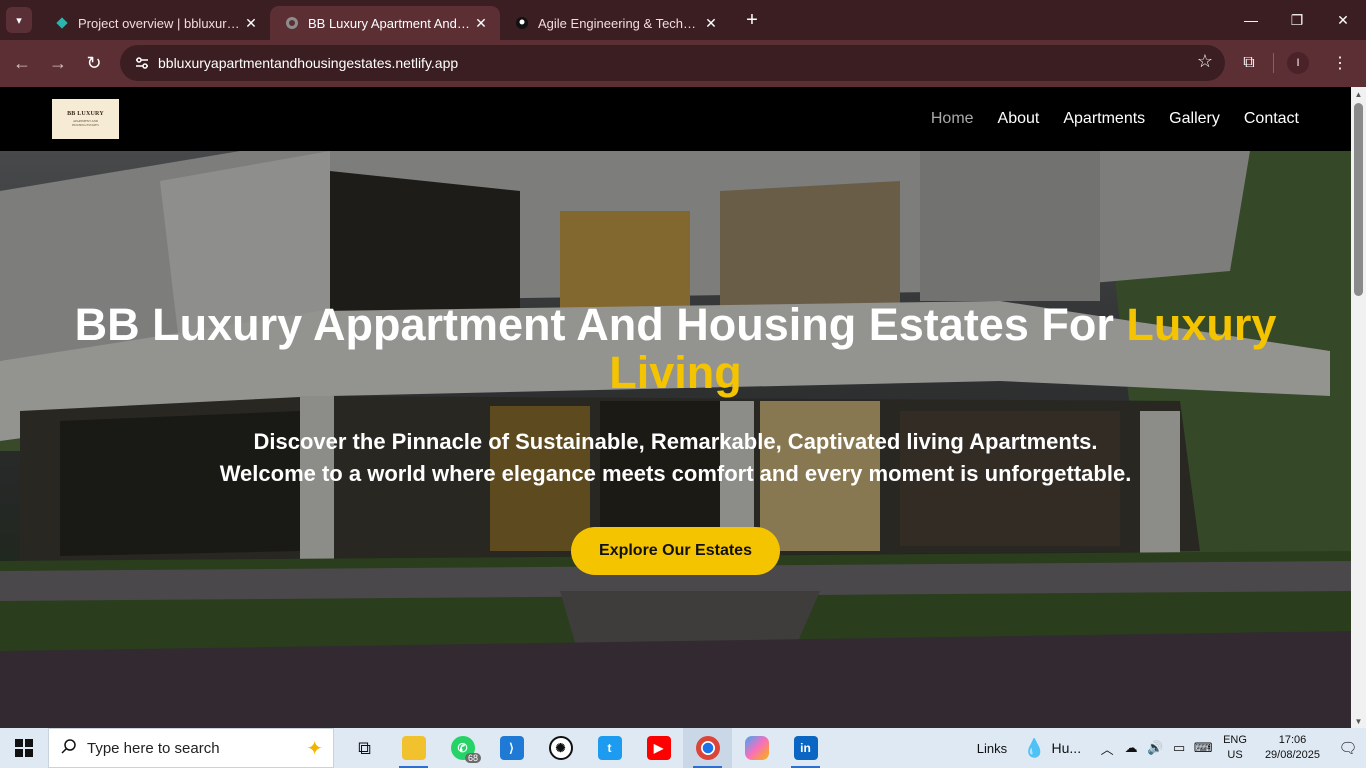 This screenshot has height=768, width=1366. What do you see at coordinates (1358, 407) in the screenshot?
I see `page-scrollbar: ▲ ▼` at bounding box center [1358, 407].